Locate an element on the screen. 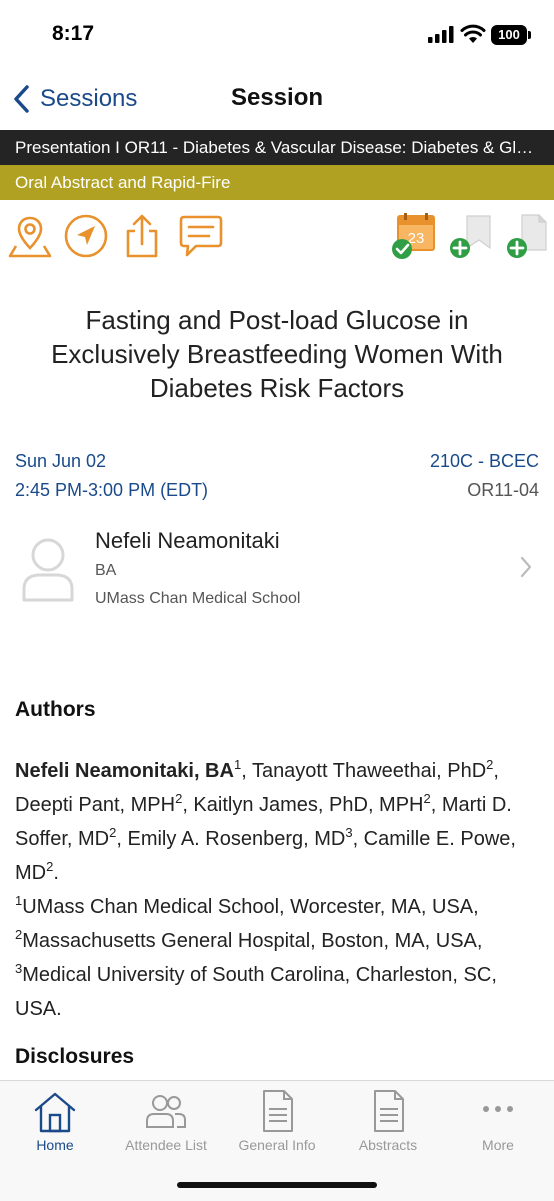 This screenshot has height=1201, width=554. nav-bar: Sessions Session is located at coordinates (277, 100).